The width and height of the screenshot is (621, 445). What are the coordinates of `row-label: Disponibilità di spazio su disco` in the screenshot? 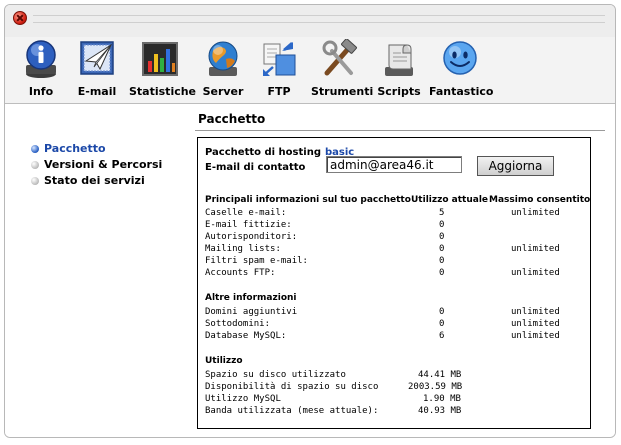 It's located at (292, 387).